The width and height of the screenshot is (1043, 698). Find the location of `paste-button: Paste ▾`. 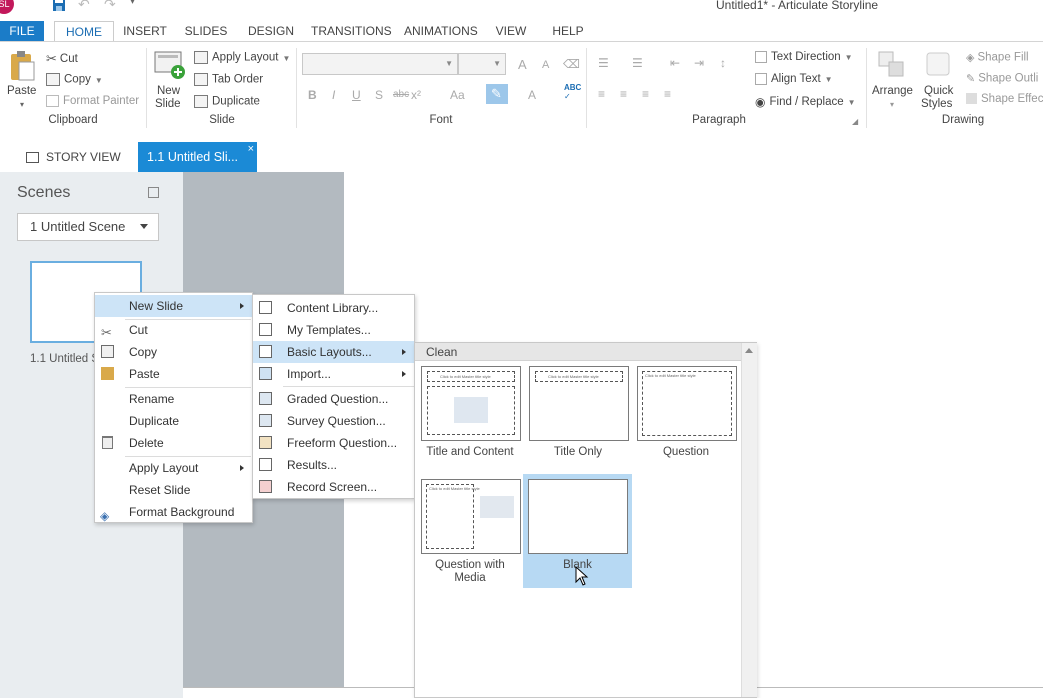

paste-button: Paste ▾ is located at coordinates (22, 79).